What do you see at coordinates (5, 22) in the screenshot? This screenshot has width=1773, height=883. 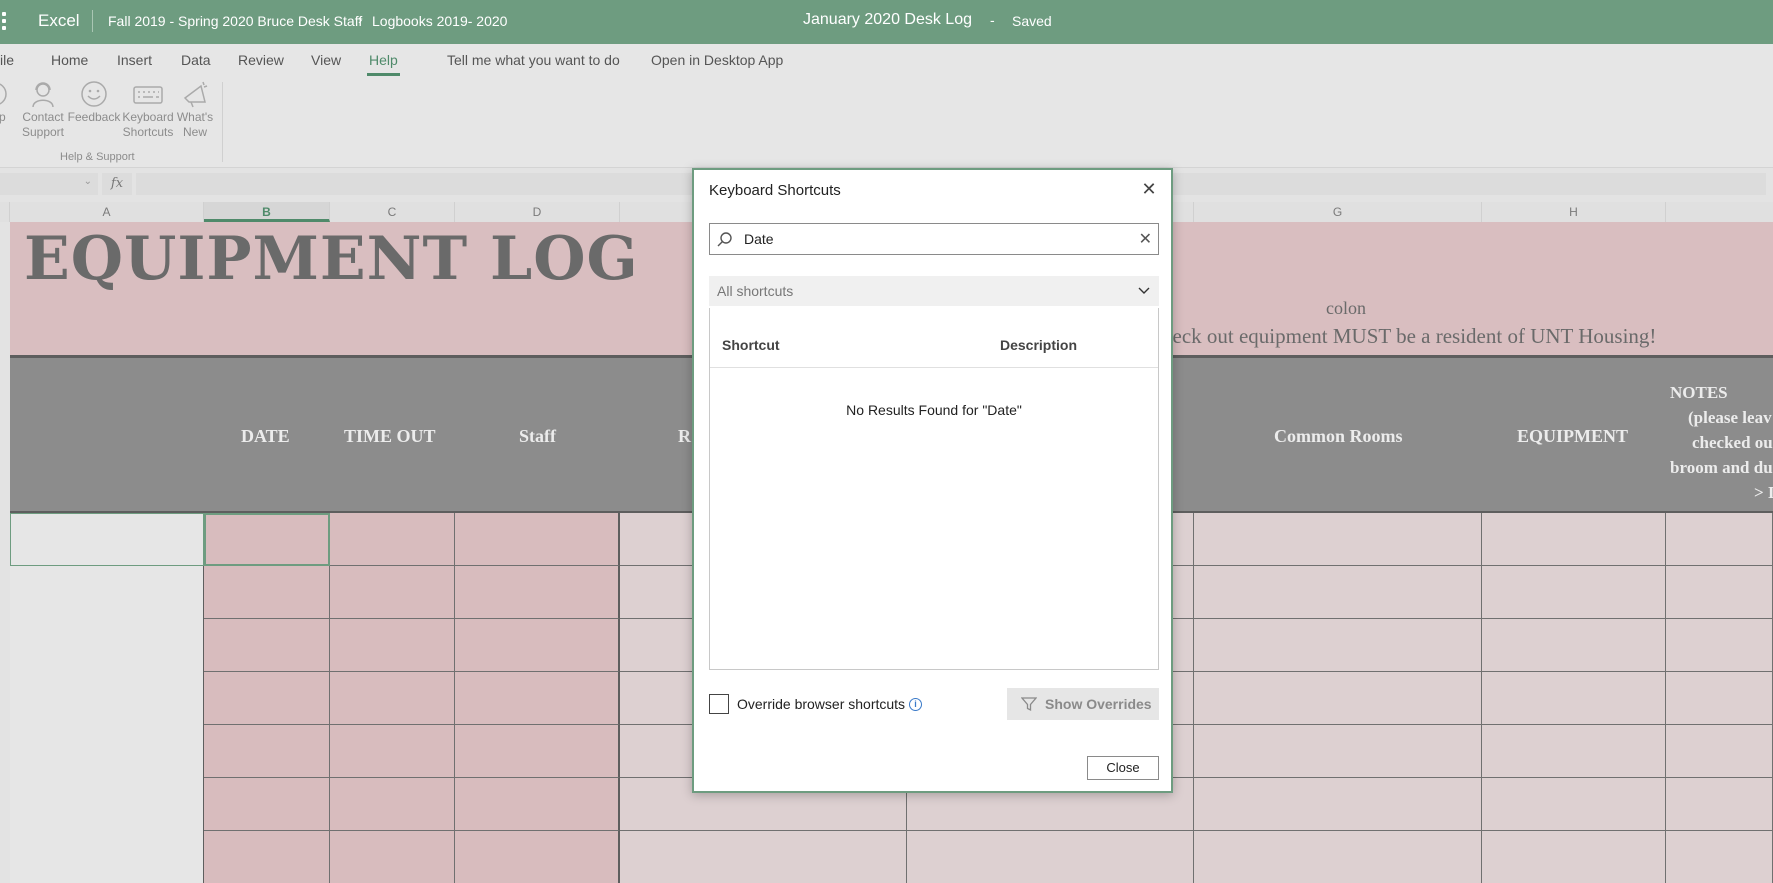 I see `app-launcher-icon` at bounding box center [5, 22].